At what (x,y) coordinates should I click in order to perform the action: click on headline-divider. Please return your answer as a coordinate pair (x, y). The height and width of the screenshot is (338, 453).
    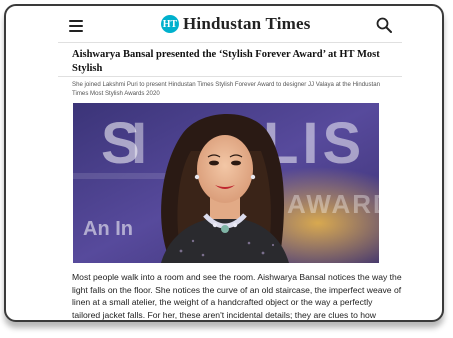
    Looking at the image, I should click on (230, 76).